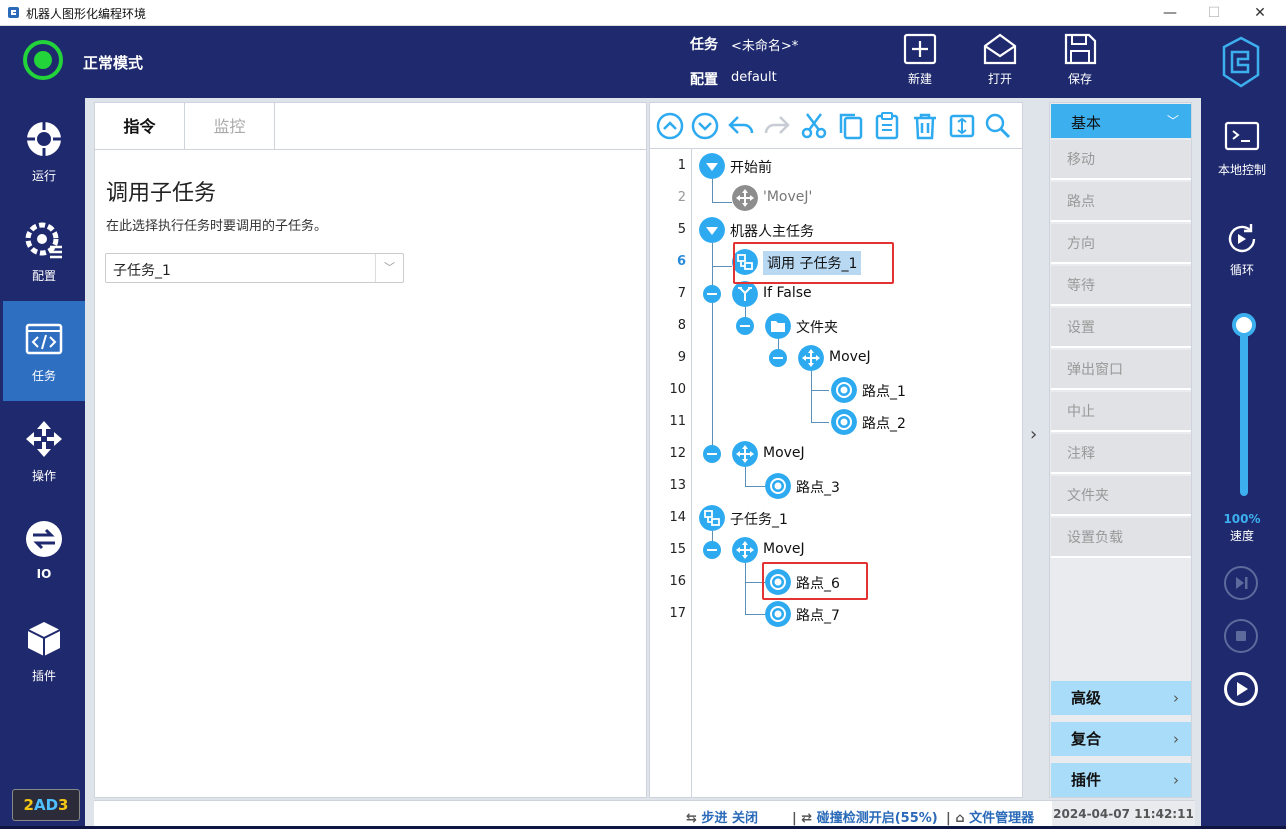 This screenshot has width=1286, height=829. I want to click on local-control-button: 本地控制, so click(1242, 149).